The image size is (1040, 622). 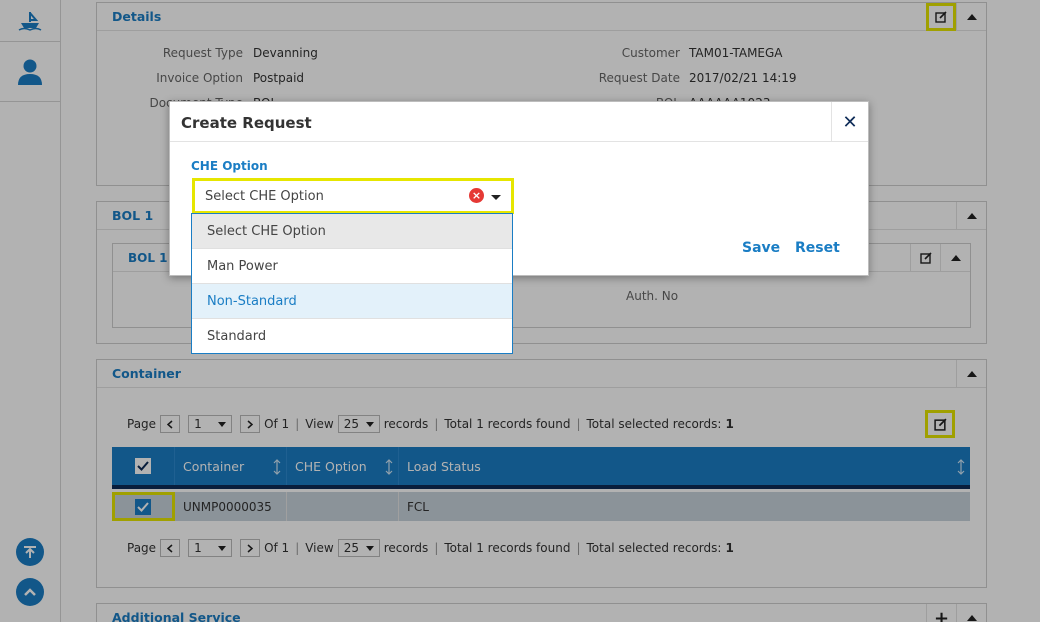 What do you see at coordinates (264, 196) in the screenshot?
I see `select-value: Select CHE Option` at bounding box center [264, 196].